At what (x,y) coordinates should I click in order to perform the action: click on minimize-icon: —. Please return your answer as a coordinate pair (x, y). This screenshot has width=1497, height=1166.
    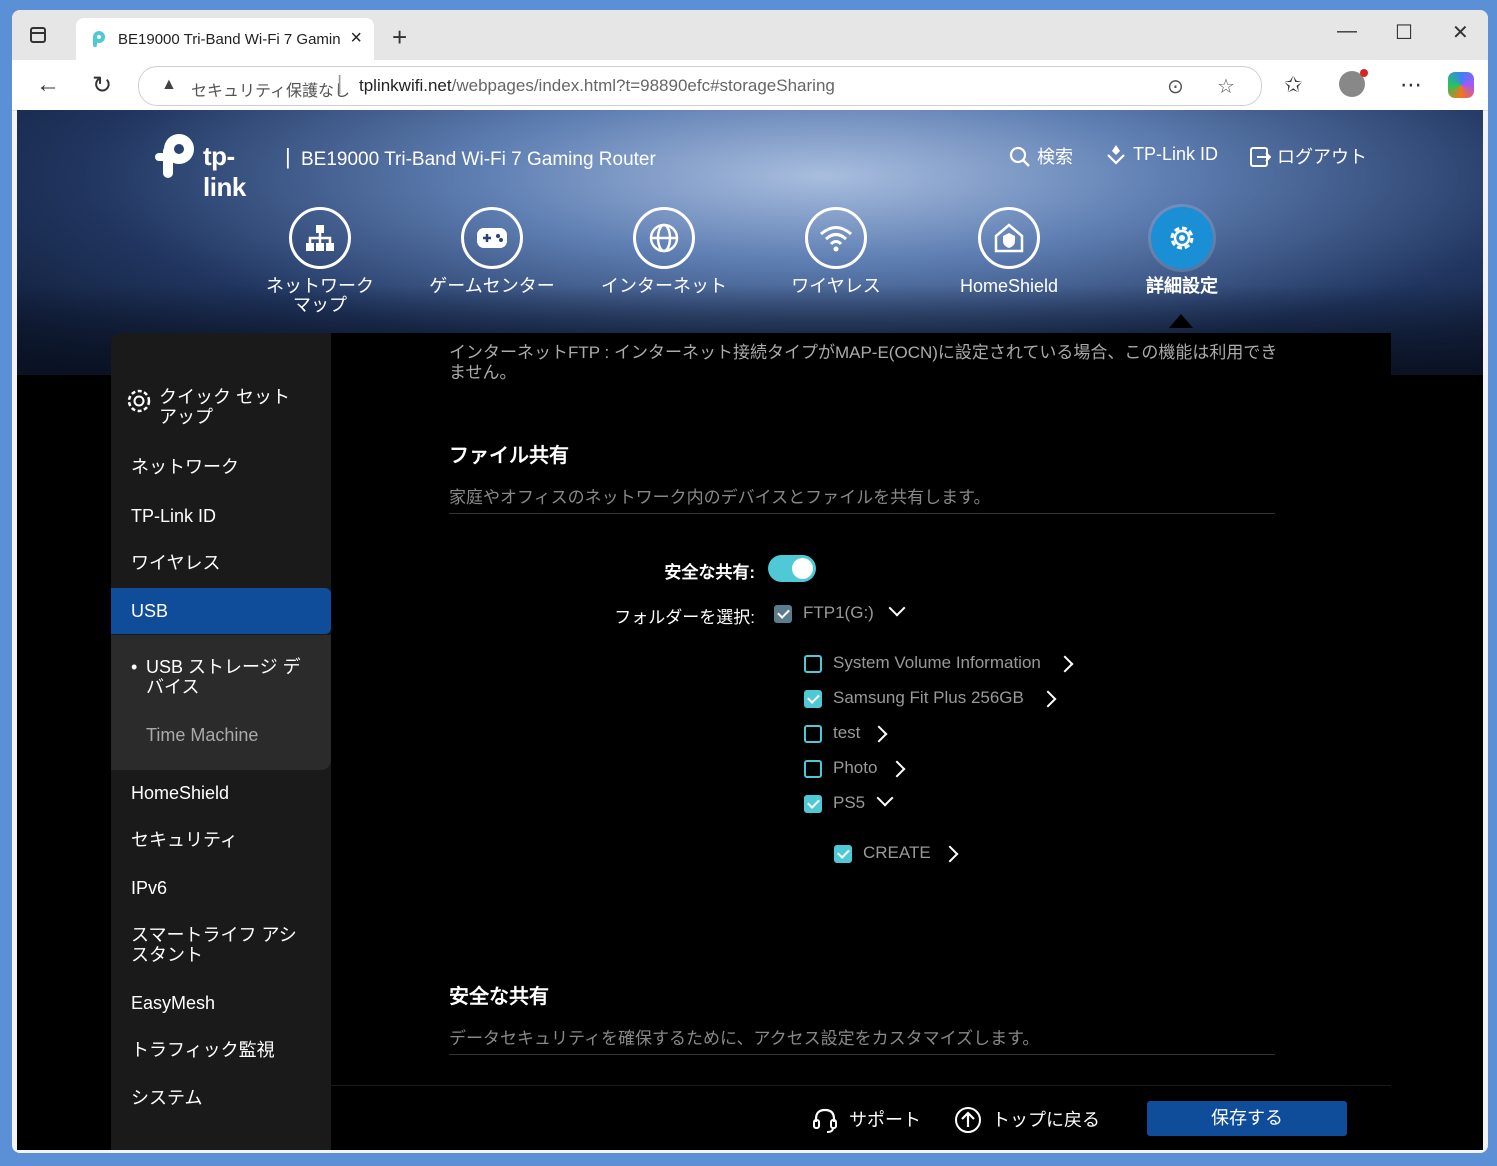
    Looking at the image, I should click on (1347, 31).